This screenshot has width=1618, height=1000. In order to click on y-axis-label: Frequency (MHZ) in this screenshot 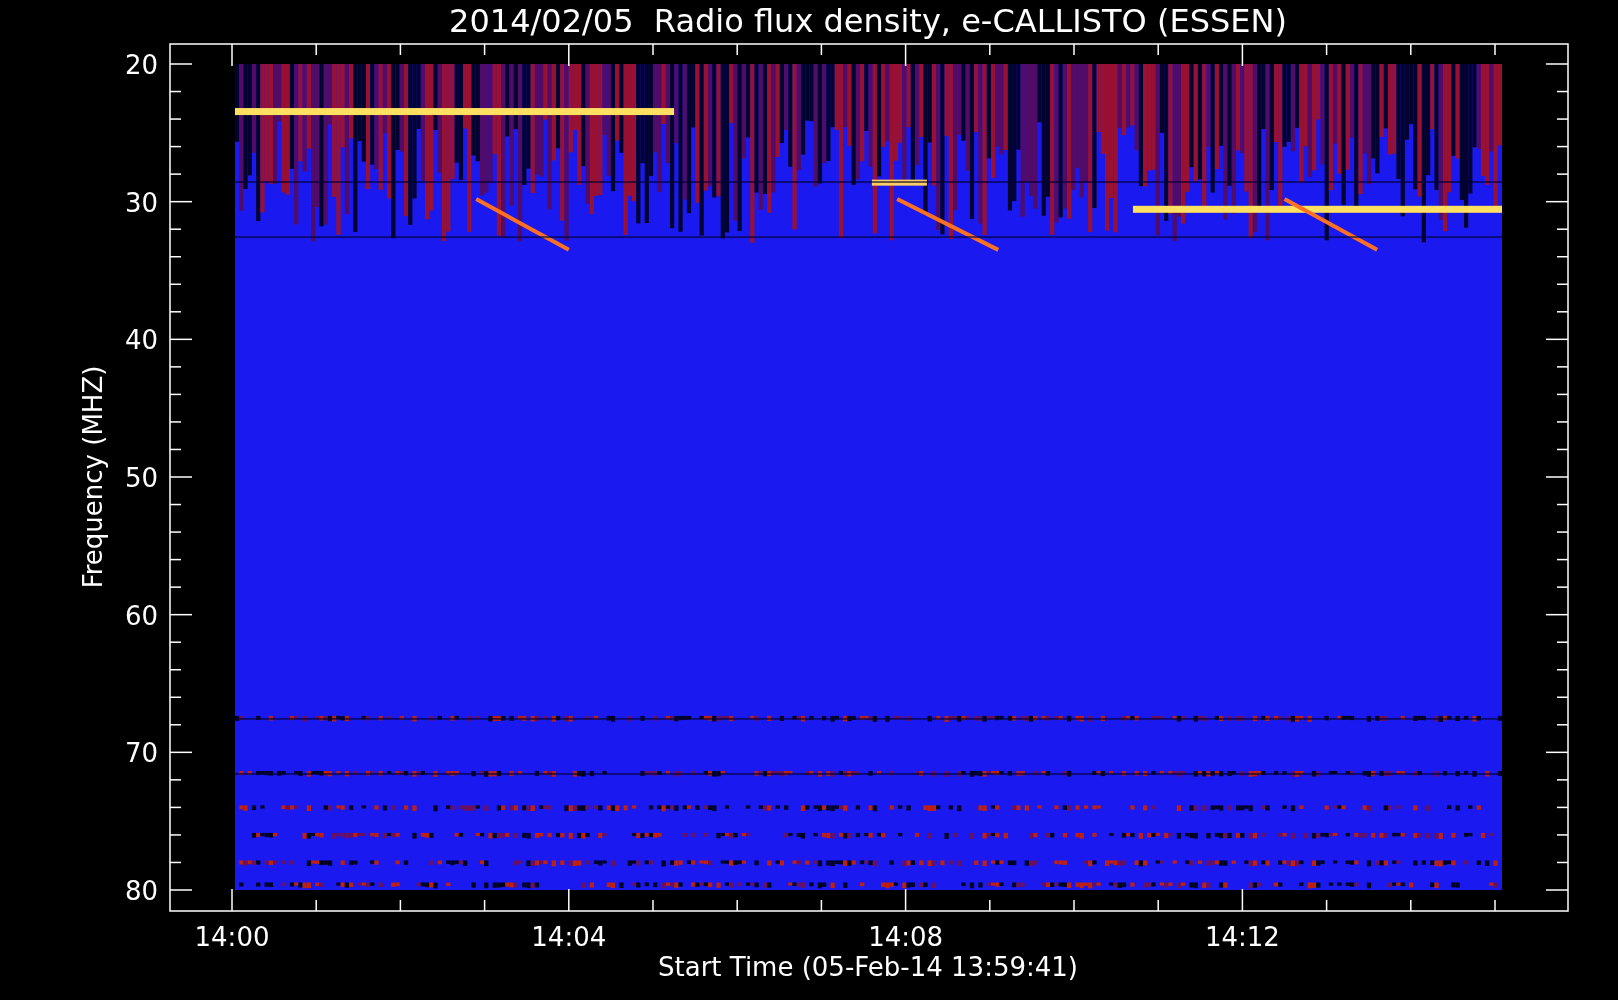, I will do `click(93, 477)`.